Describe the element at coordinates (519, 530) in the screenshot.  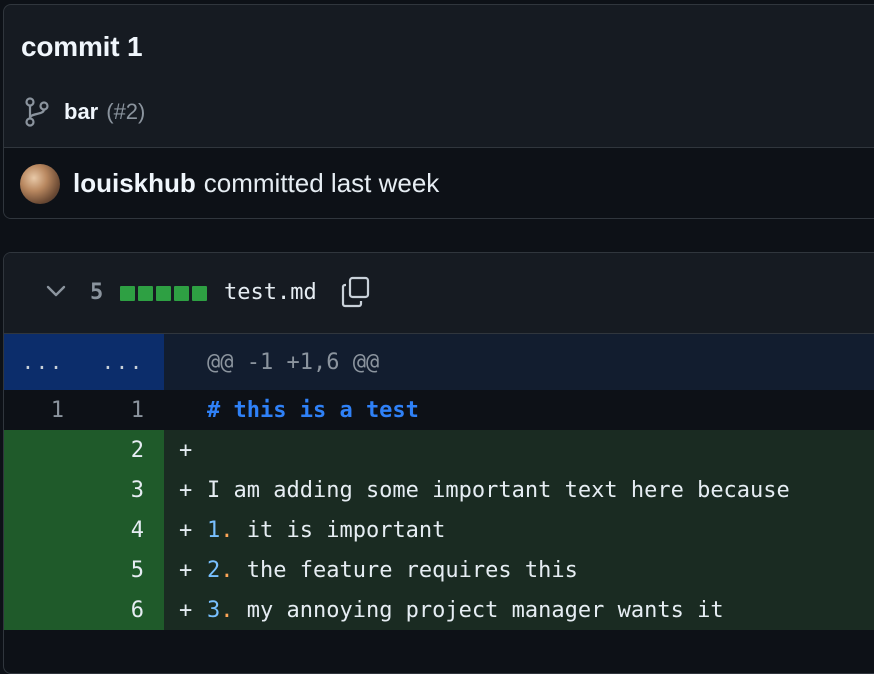
I see `added-code: +1. it is important` at that location.